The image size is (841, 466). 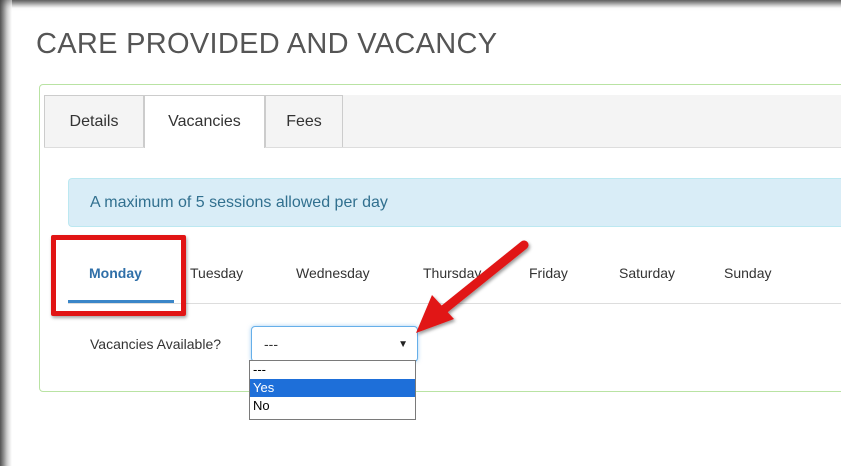 What do you see at coordinates (94, 121) in the screenshot?
I see `tab-details: Details` at bounding box center [94, 121].